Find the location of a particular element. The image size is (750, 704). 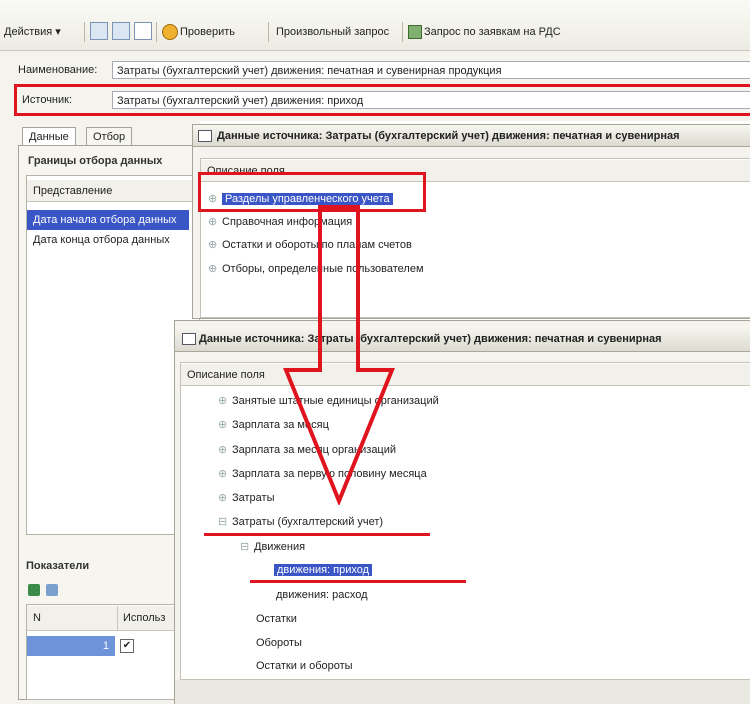

column-divider is located at coordinates (117, 618).